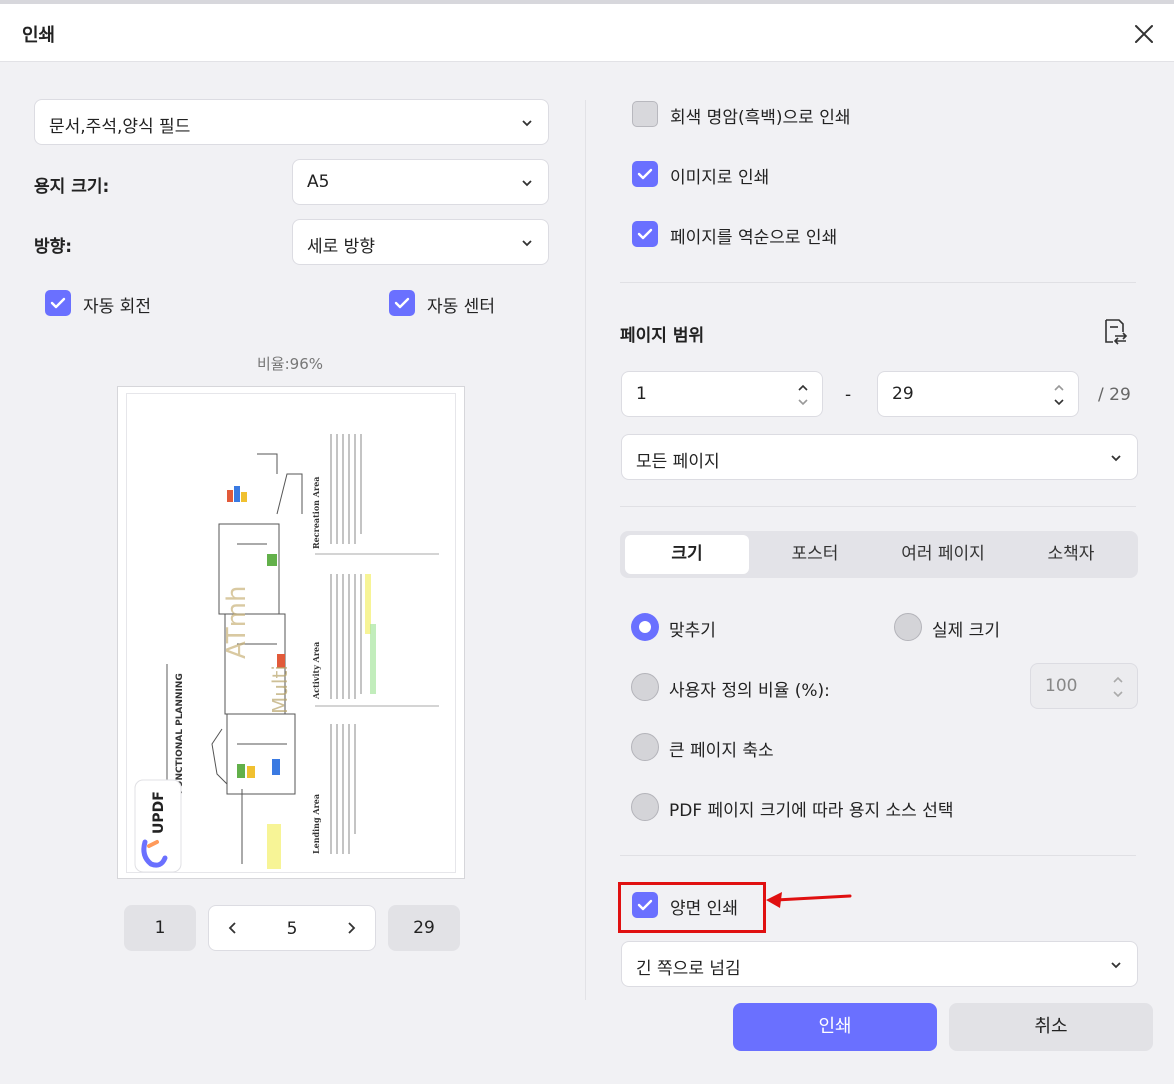  What do you see at coordinates (237, 622) in the screenshot?
I see `svg-text: ATmh` at bounding box center [237, 622].